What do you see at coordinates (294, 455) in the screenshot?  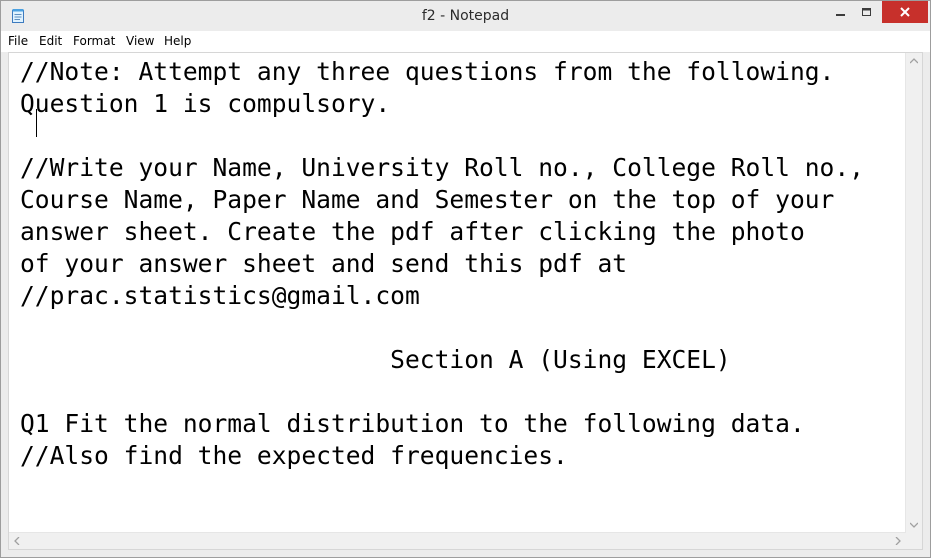 I see `text-line: //Also find the expected frequencies.` at bounding box center [294, 455].